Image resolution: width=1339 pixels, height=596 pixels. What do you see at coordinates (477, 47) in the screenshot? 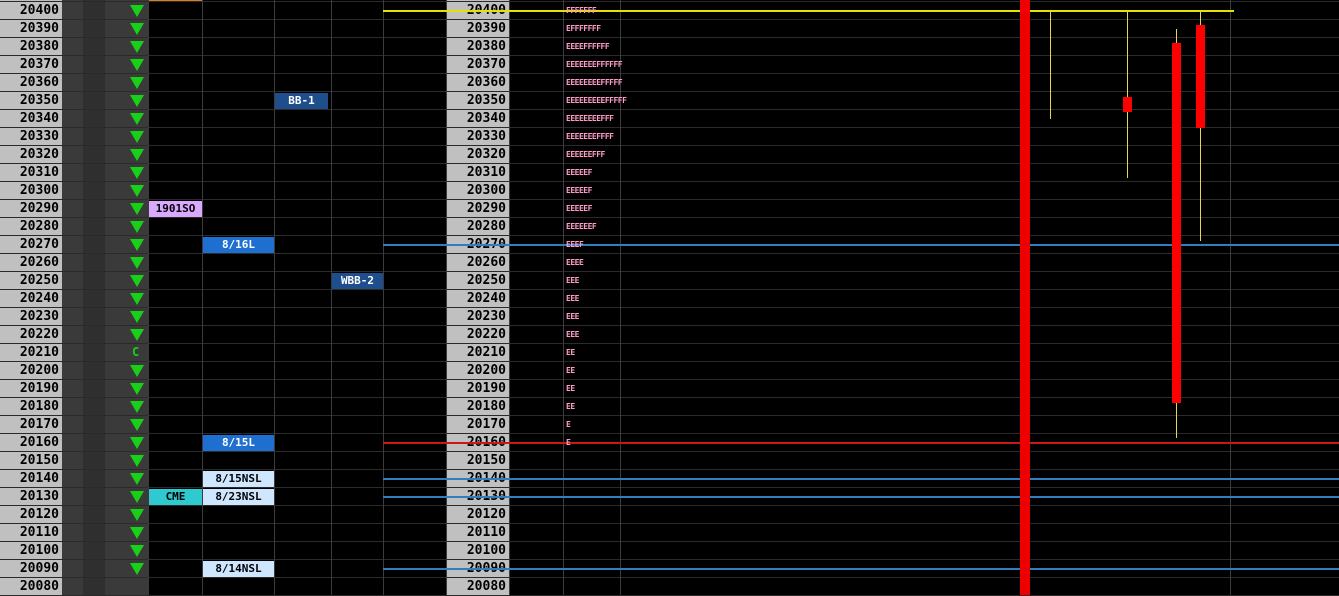
I see `price-cell-center: 20380` at bounding box center [477, 47].